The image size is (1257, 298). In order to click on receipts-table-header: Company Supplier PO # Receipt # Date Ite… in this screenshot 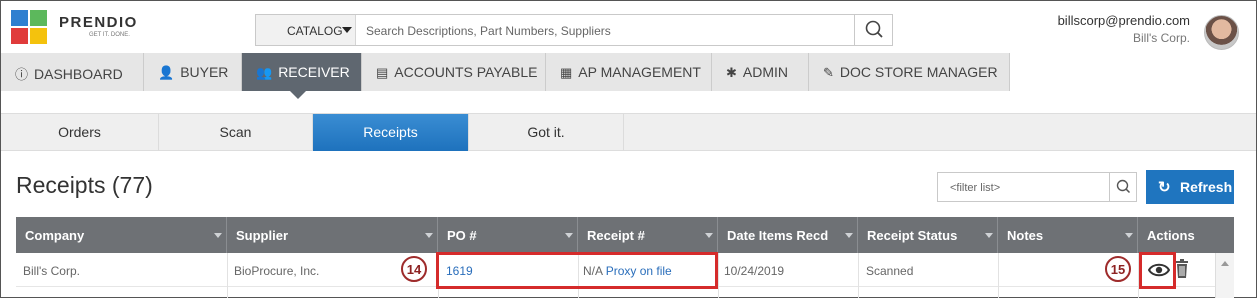, I will do `click(625, 235)`.